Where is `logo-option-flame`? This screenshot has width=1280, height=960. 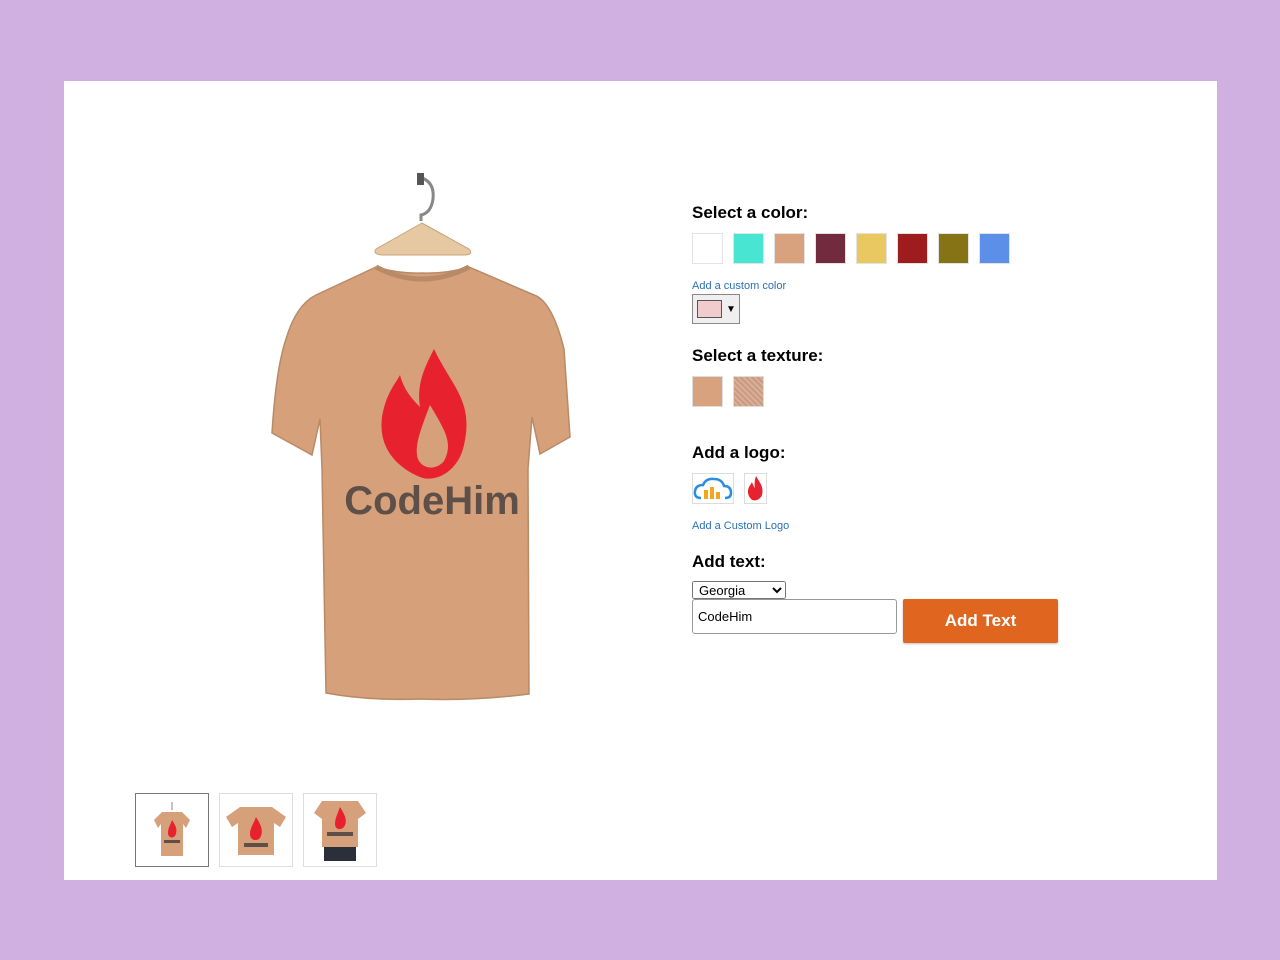
logo-option-flame is located at coordinates (755, 488).